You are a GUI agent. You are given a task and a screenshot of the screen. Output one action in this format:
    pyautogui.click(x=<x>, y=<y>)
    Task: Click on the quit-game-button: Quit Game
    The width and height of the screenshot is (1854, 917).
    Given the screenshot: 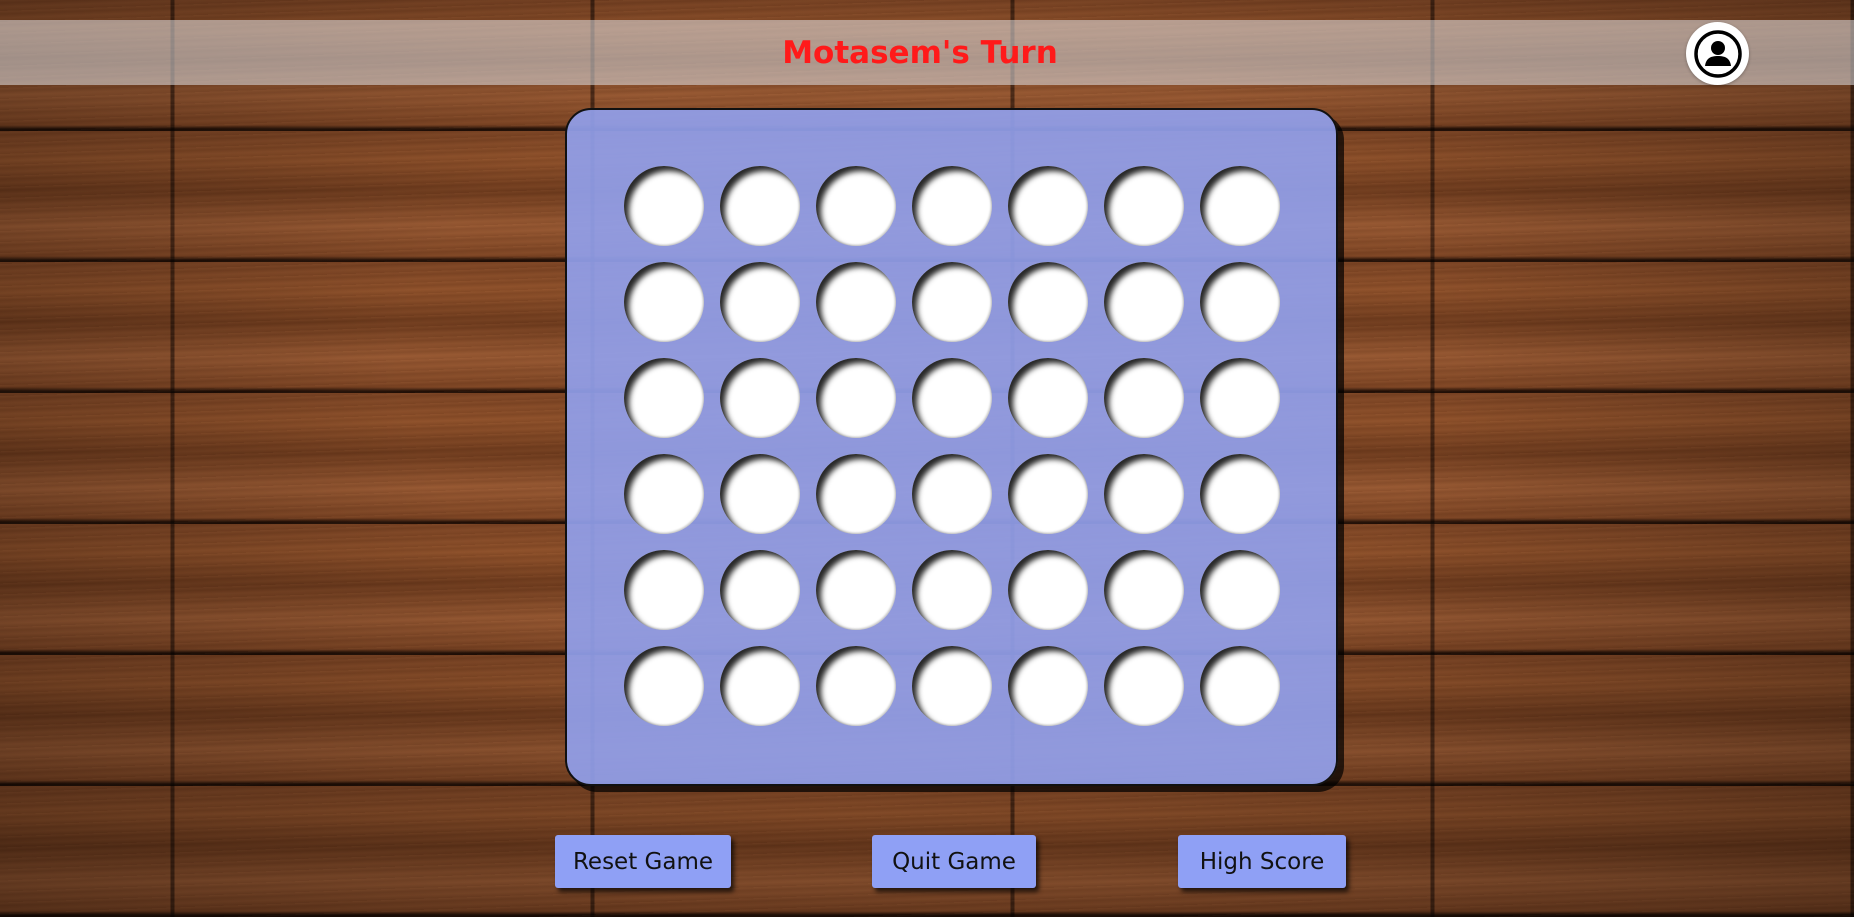 What is the action you would take?
    pyautogui.click(x=954, y=861)
    